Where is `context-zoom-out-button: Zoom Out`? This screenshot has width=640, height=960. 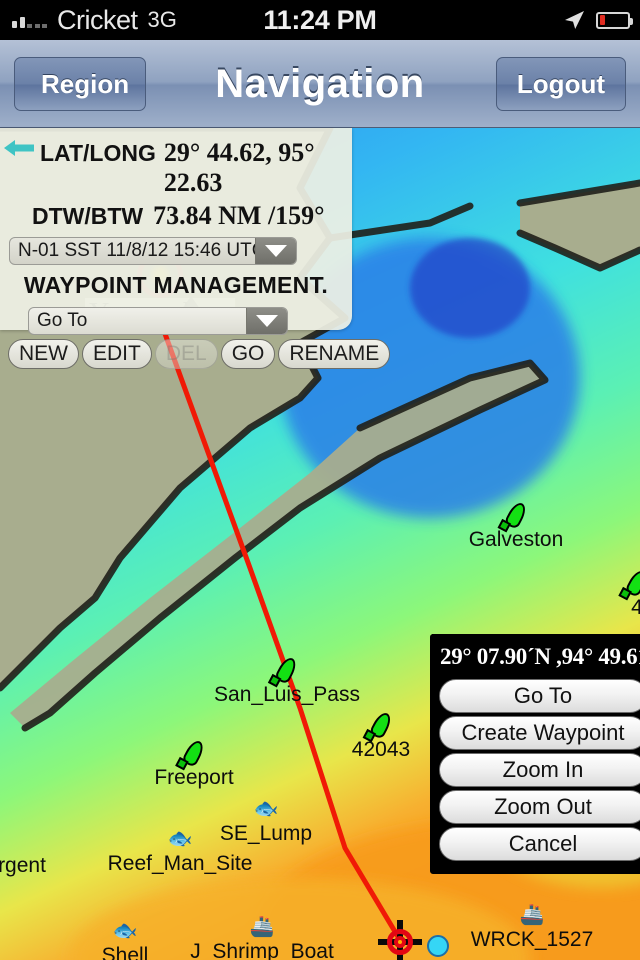 context-zoom-out-button: Zoom Out is located at coordinates (539, 807).